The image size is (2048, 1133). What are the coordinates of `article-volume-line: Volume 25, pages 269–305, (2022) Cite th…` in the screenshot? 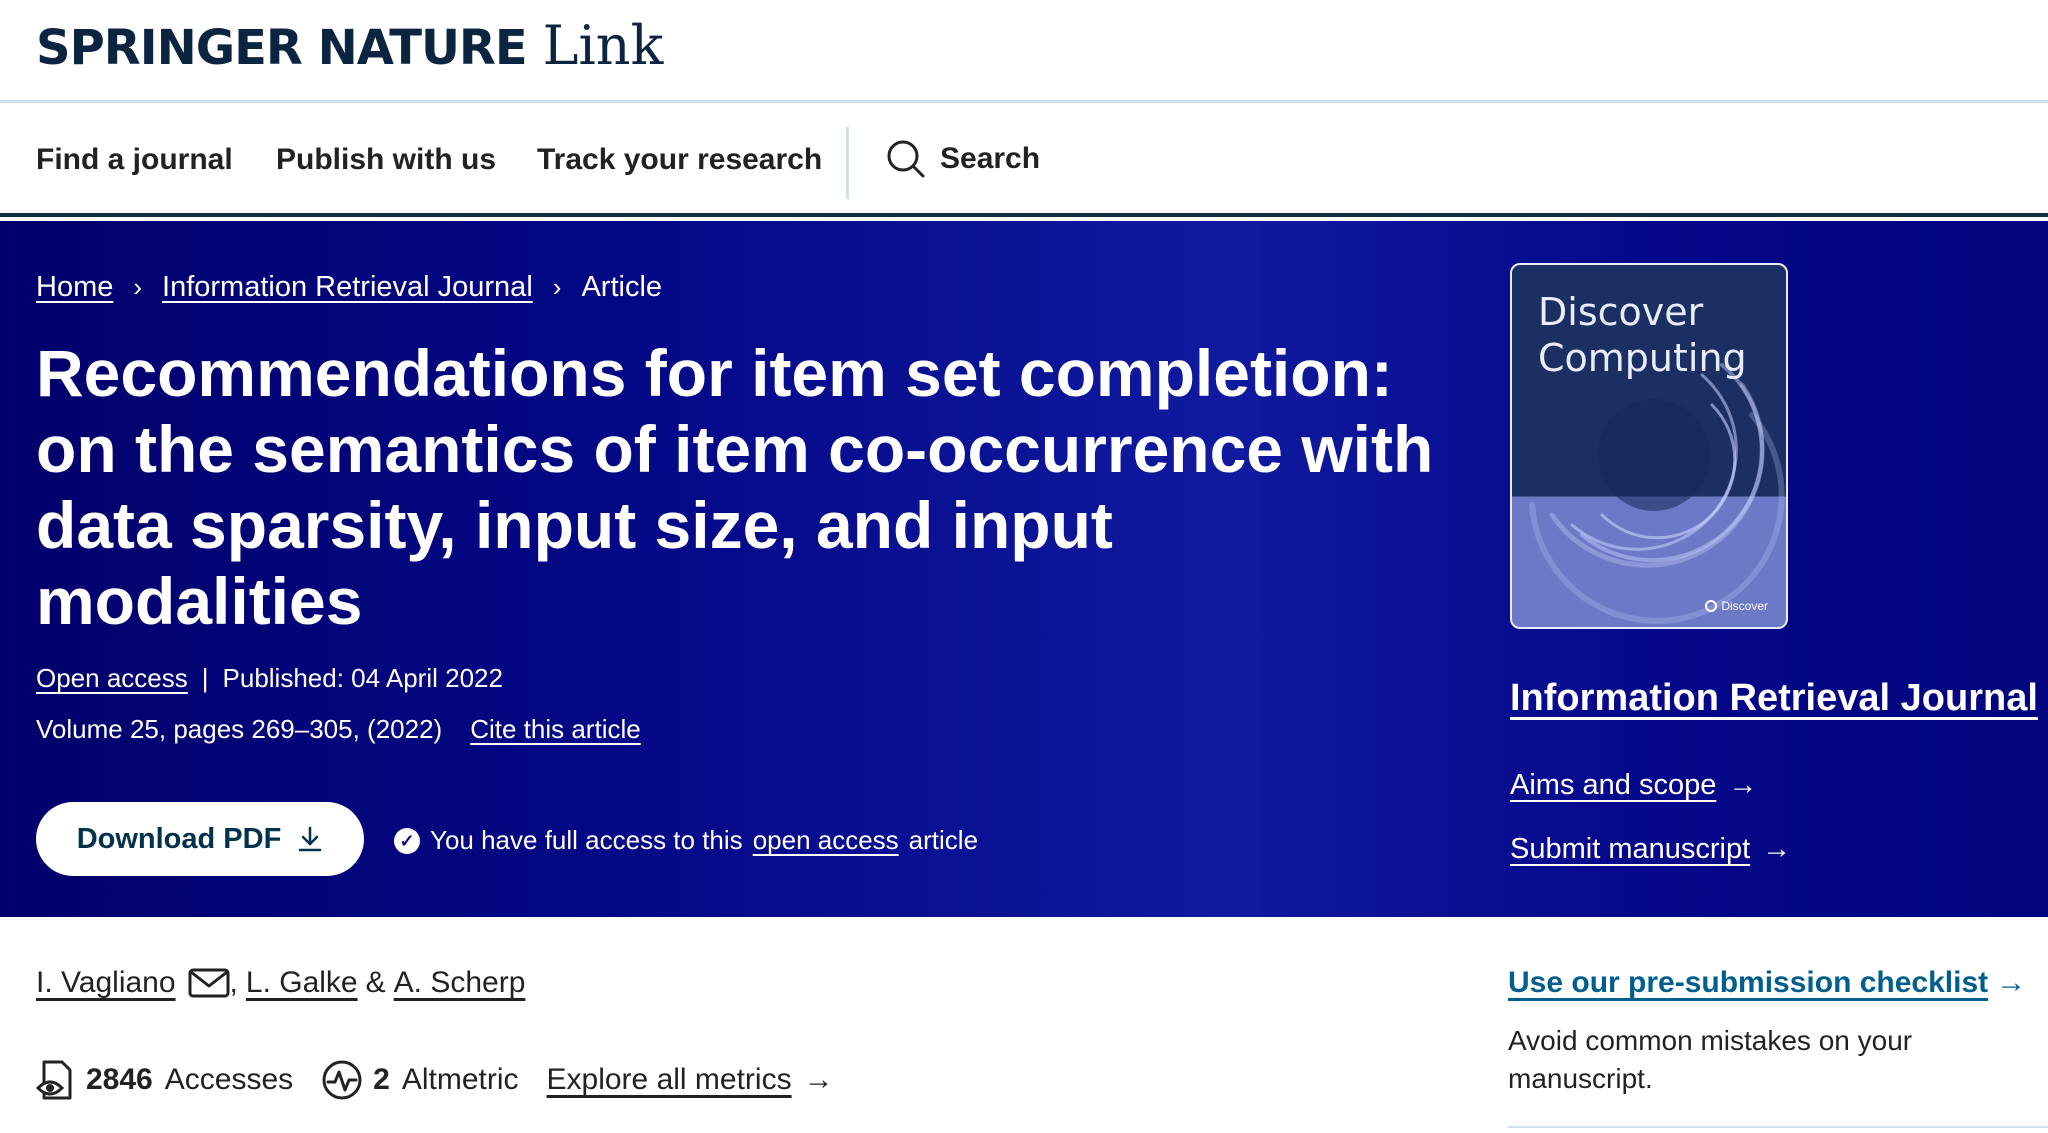 It's located at (338, 729).